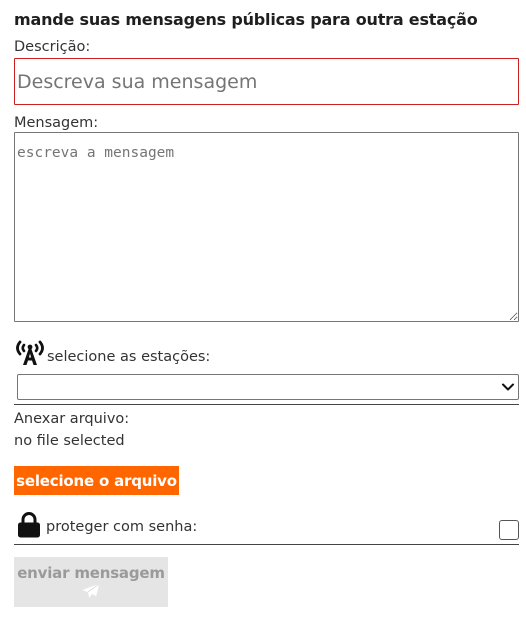 This screenshot has height=630, width=526. What do you see at coordinates (266, 81) in the screenshot?
I see `description-input` at bounding box center [266, 81].